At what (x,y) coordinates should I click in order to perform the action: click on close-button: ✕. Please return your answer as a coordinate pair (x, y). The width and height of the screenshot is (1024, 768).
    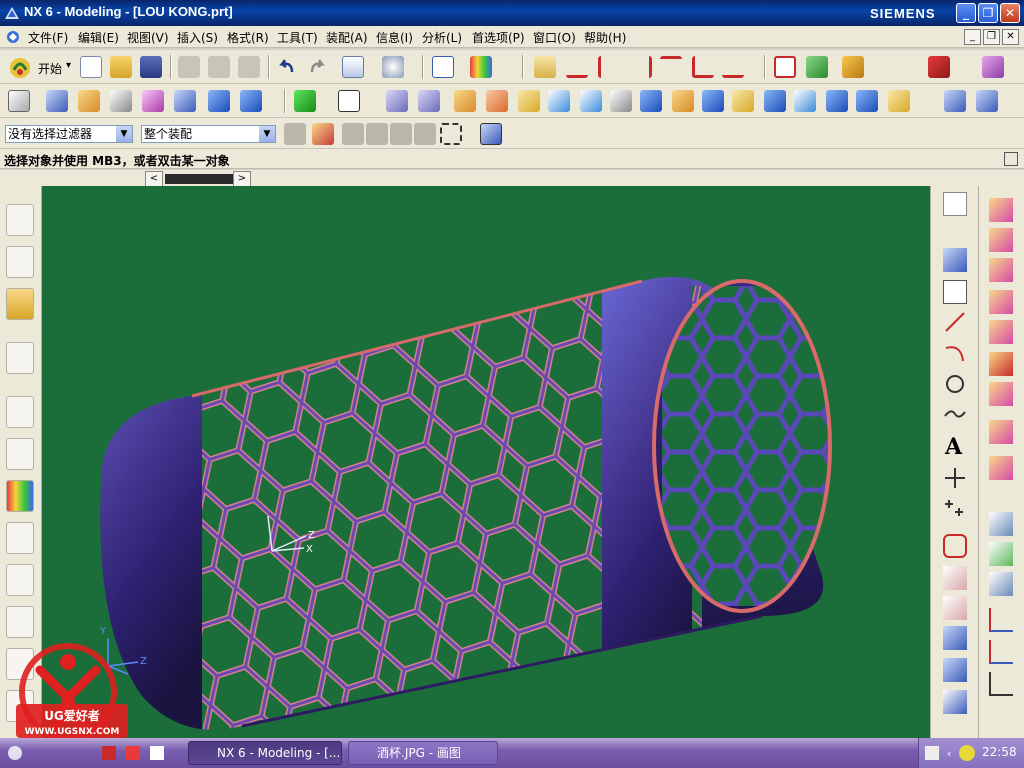
    Looking at the image, I should click on (1010, 13).